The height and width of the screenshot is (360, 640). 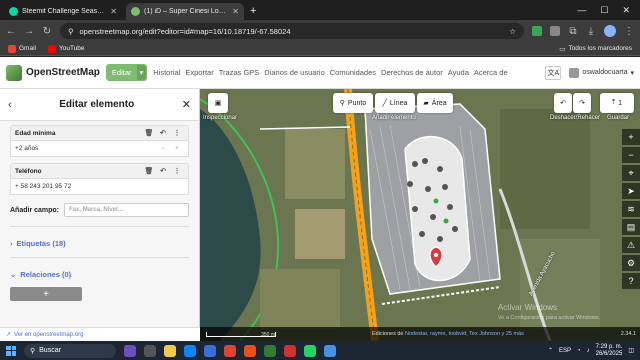 I want to click on chrome-icon, so click(x=230, y=350).